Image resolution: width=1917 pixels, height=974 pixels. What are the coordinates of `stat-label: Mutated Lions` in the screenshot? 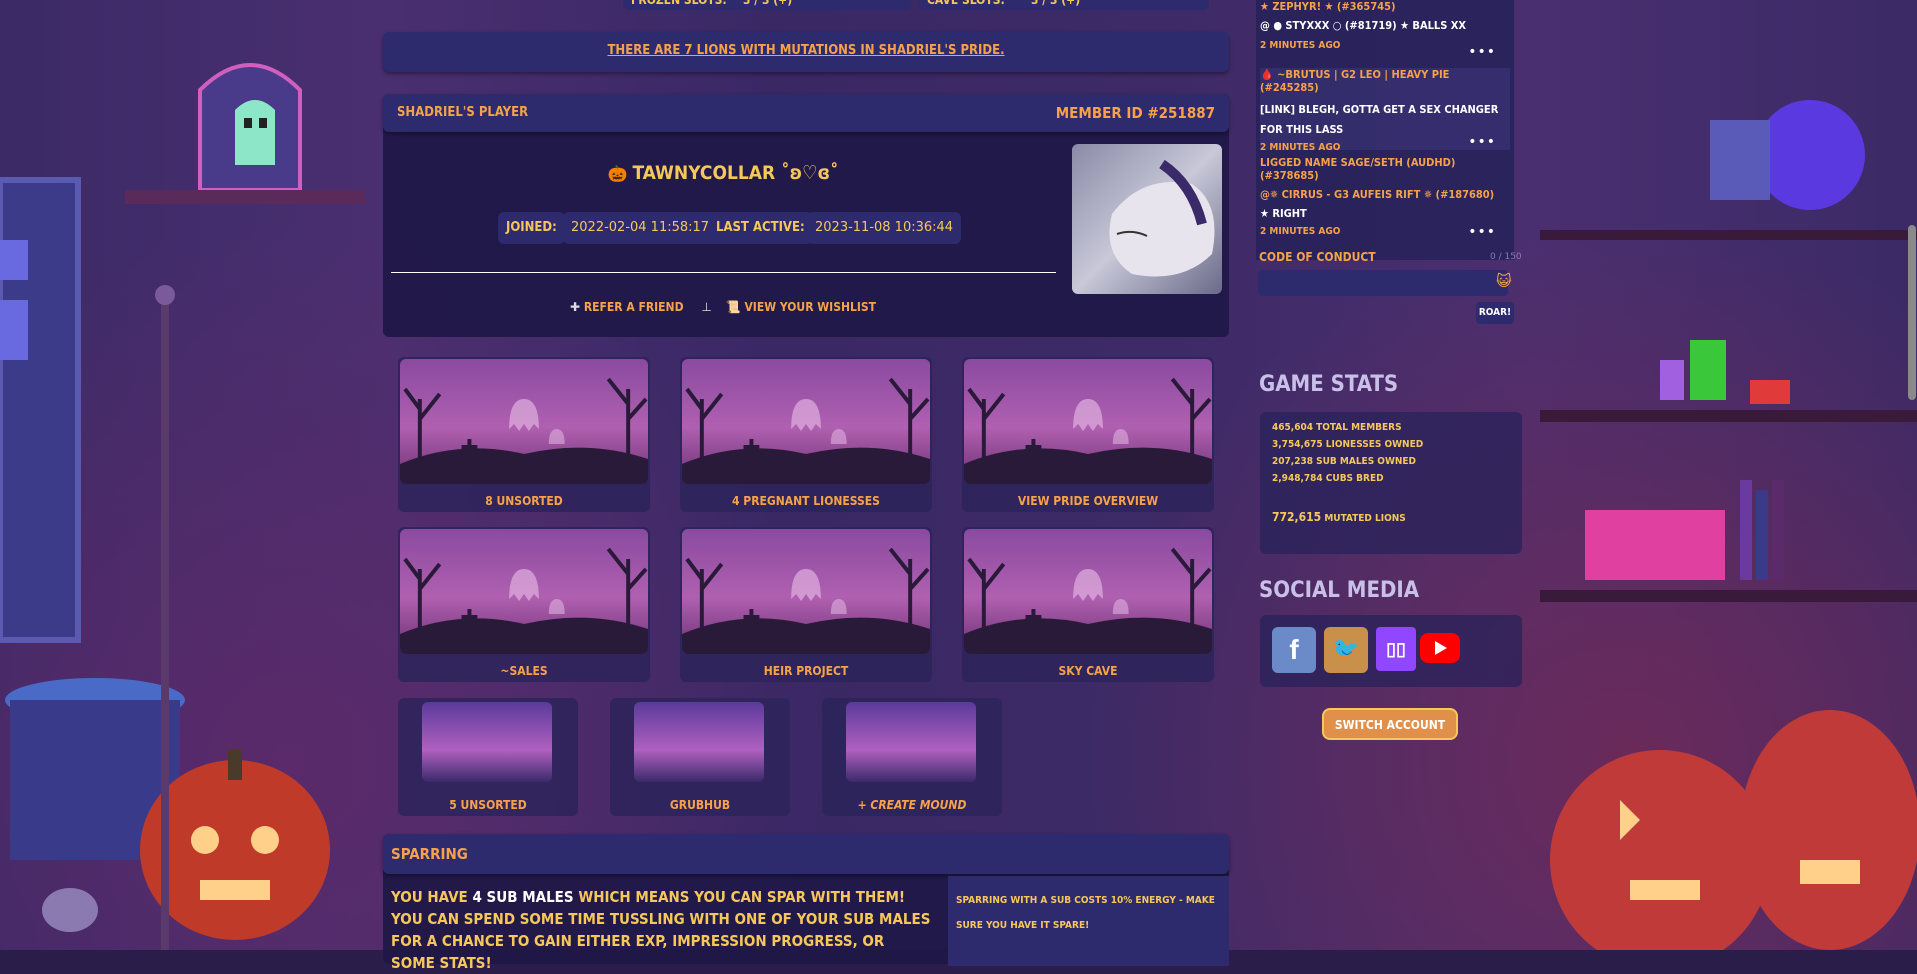 It's located at (1365, 518).